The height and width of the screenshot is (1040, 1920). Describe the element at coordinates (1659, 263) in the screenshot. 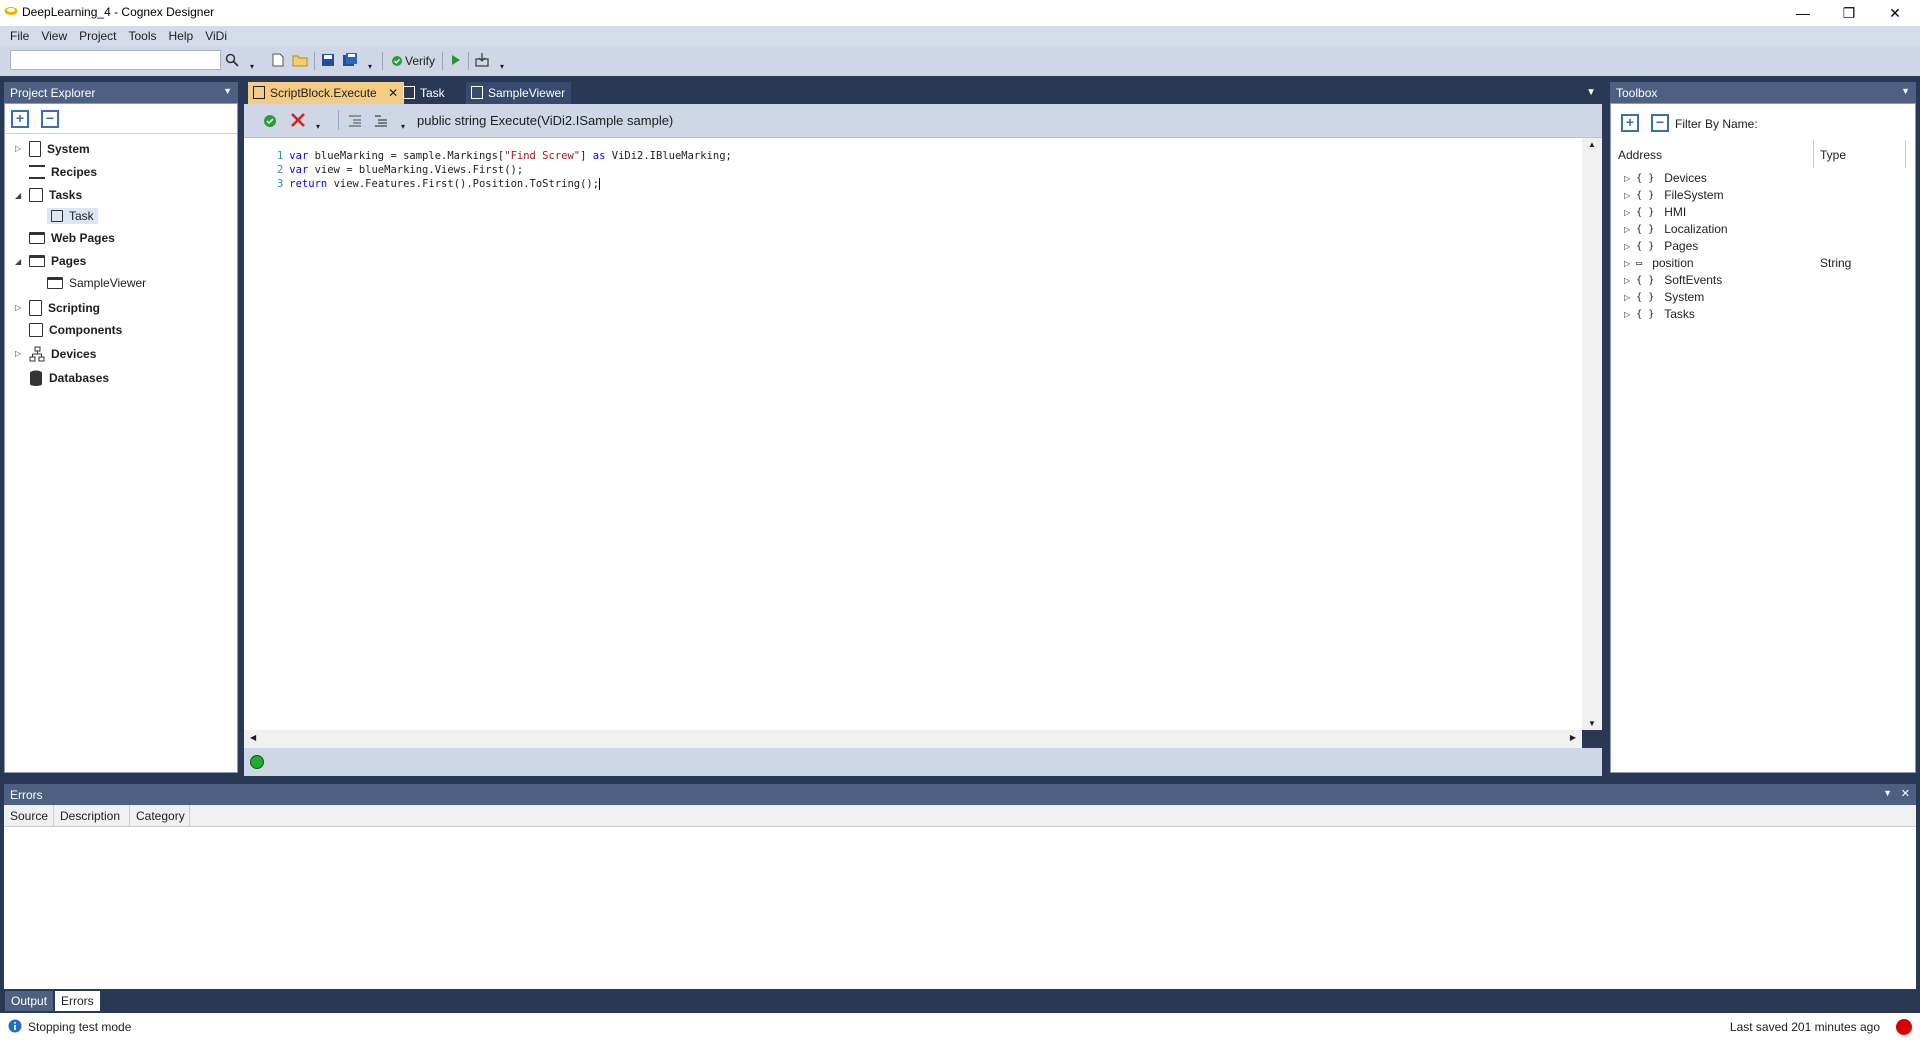

I see `toolbox-row: ▷ ▭ position` at that location.